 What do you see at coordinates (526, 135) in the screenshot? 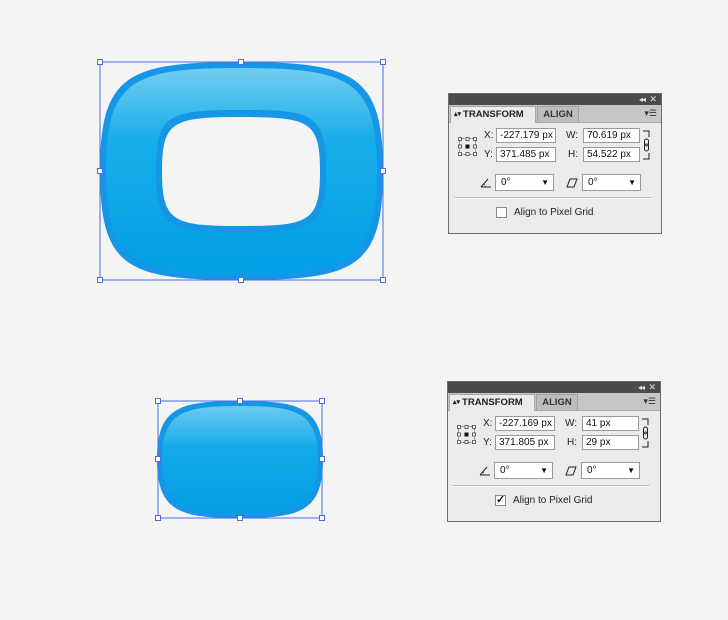
I see `x-field: -227.179 px` at bounding box center [526, 135].